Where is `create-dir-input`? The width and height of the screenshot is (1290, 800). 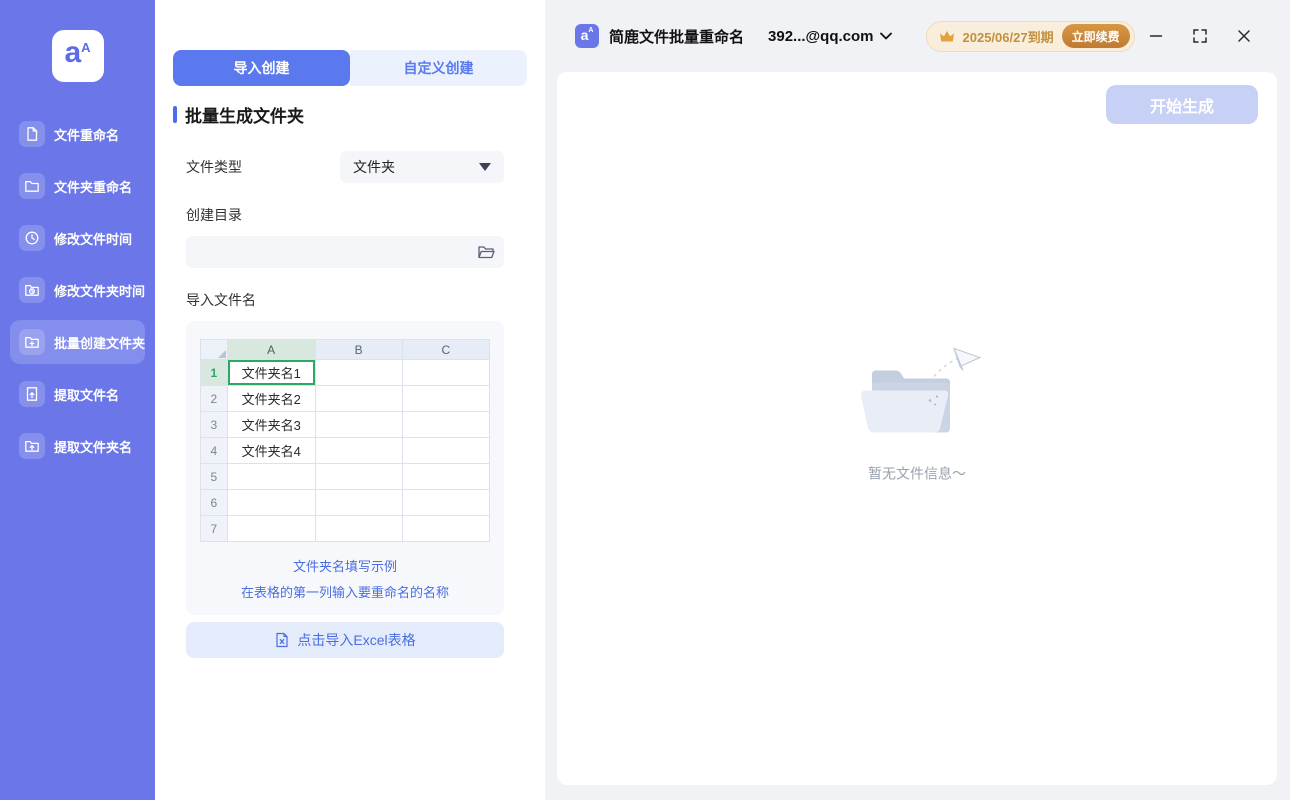 create-dir-input is located at coordinates (345, 252).